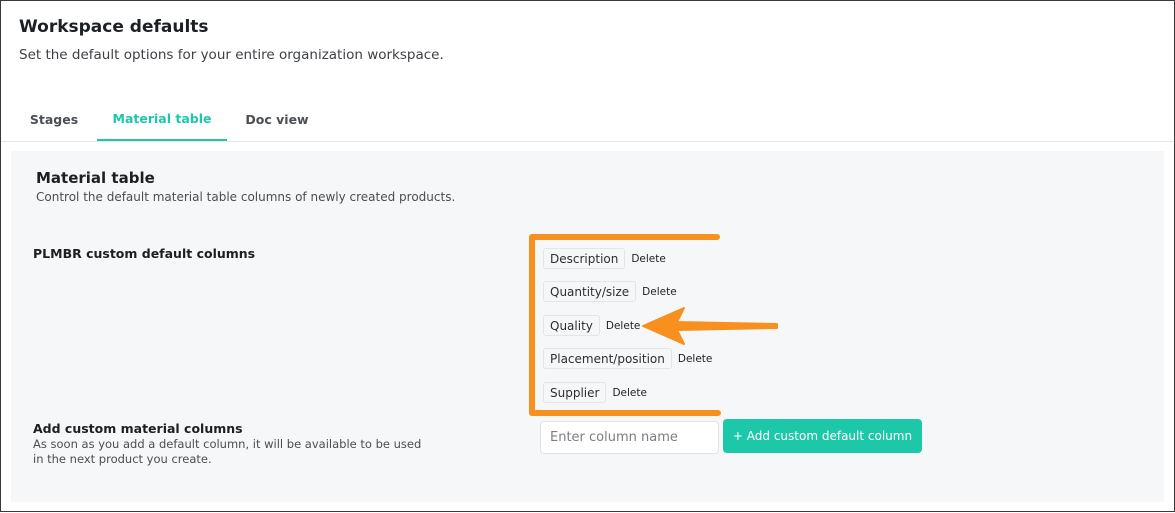 The height and width of the screenshot is (513, 1175). I want to click on column-chip: Supplier, so click(575, 392).